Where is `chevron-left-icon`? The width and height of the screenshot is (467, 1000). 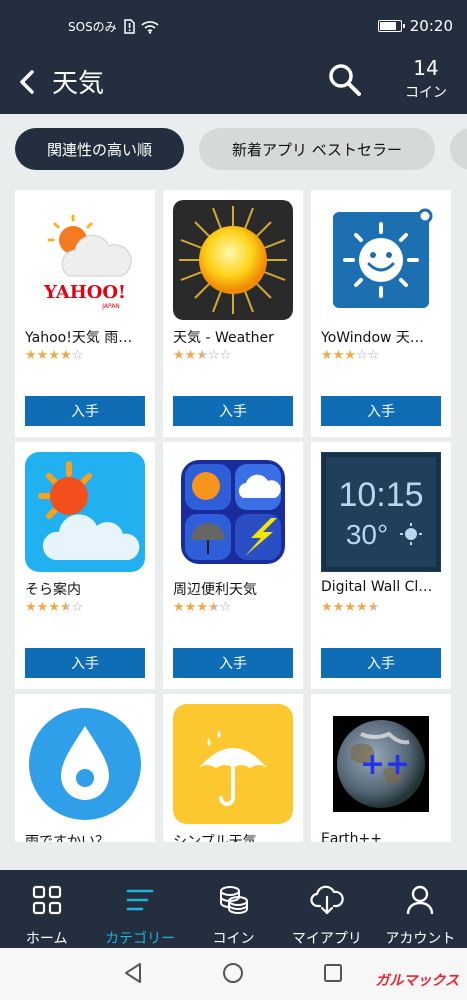
chevron-left-icon is located at coordinates (27, 82).